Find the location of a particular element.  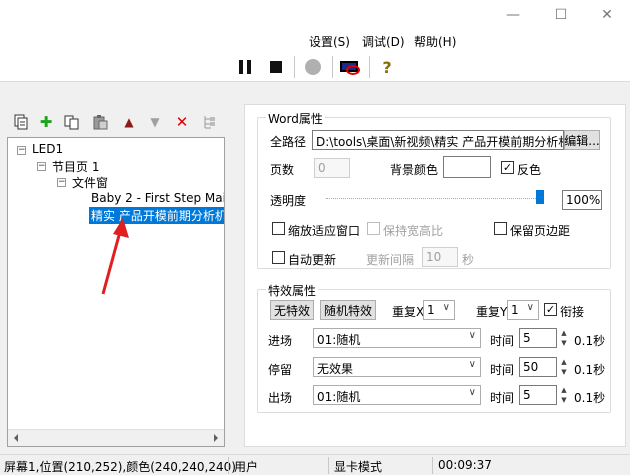

add-button: ✚ is located at coordinates (46, 122).